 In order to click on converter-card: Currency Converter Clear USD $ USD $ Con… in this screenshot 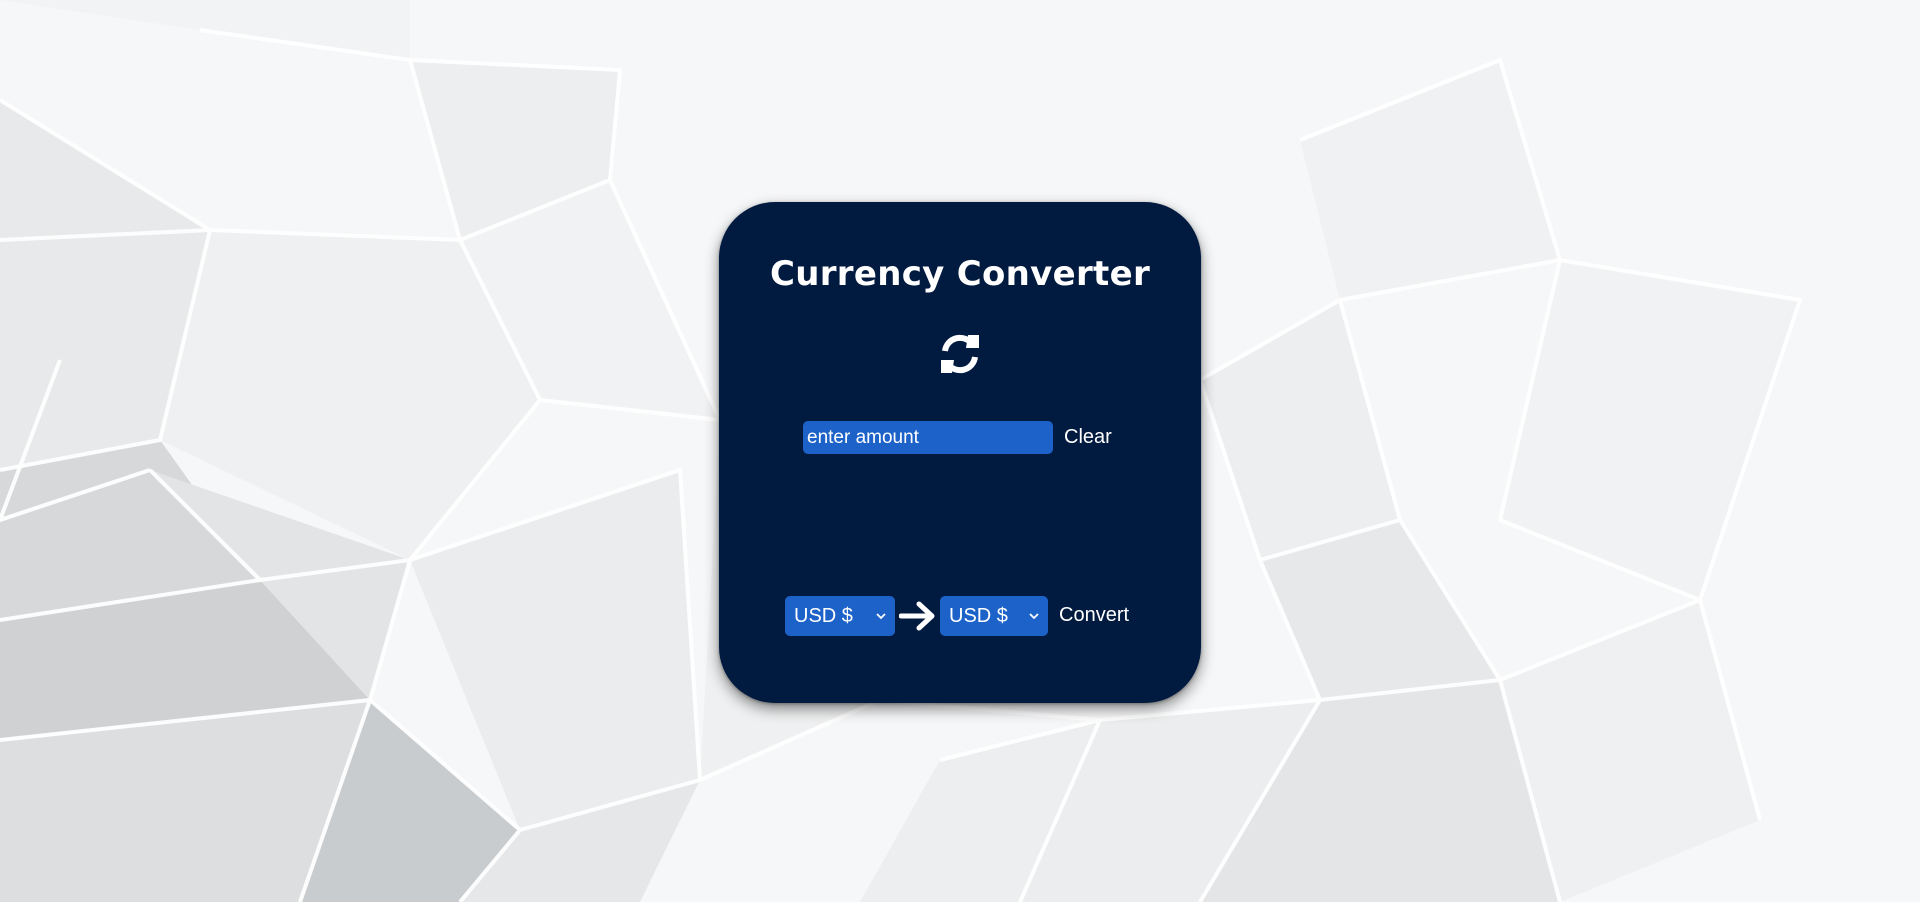, I will do `click(960, 452)`.